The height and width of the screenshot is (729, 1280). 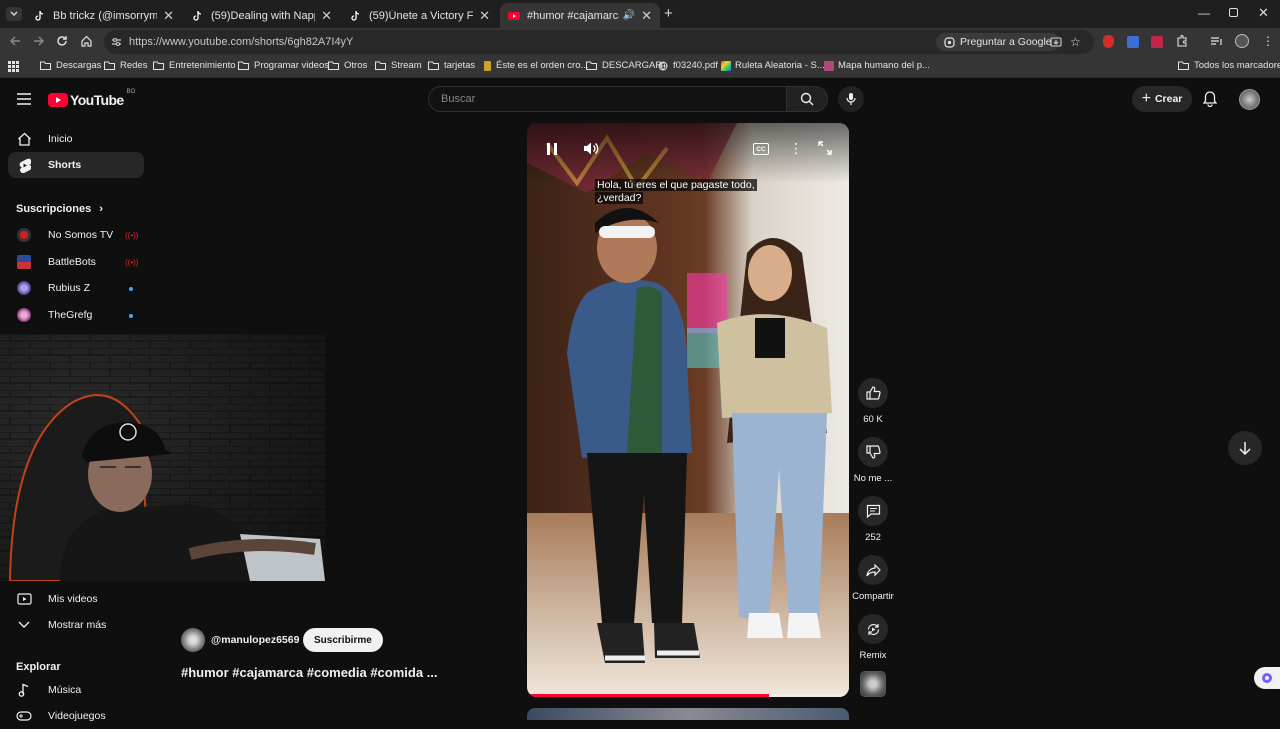 I want to click on bookmark-folder: Redes, so click(x=125, y=65).